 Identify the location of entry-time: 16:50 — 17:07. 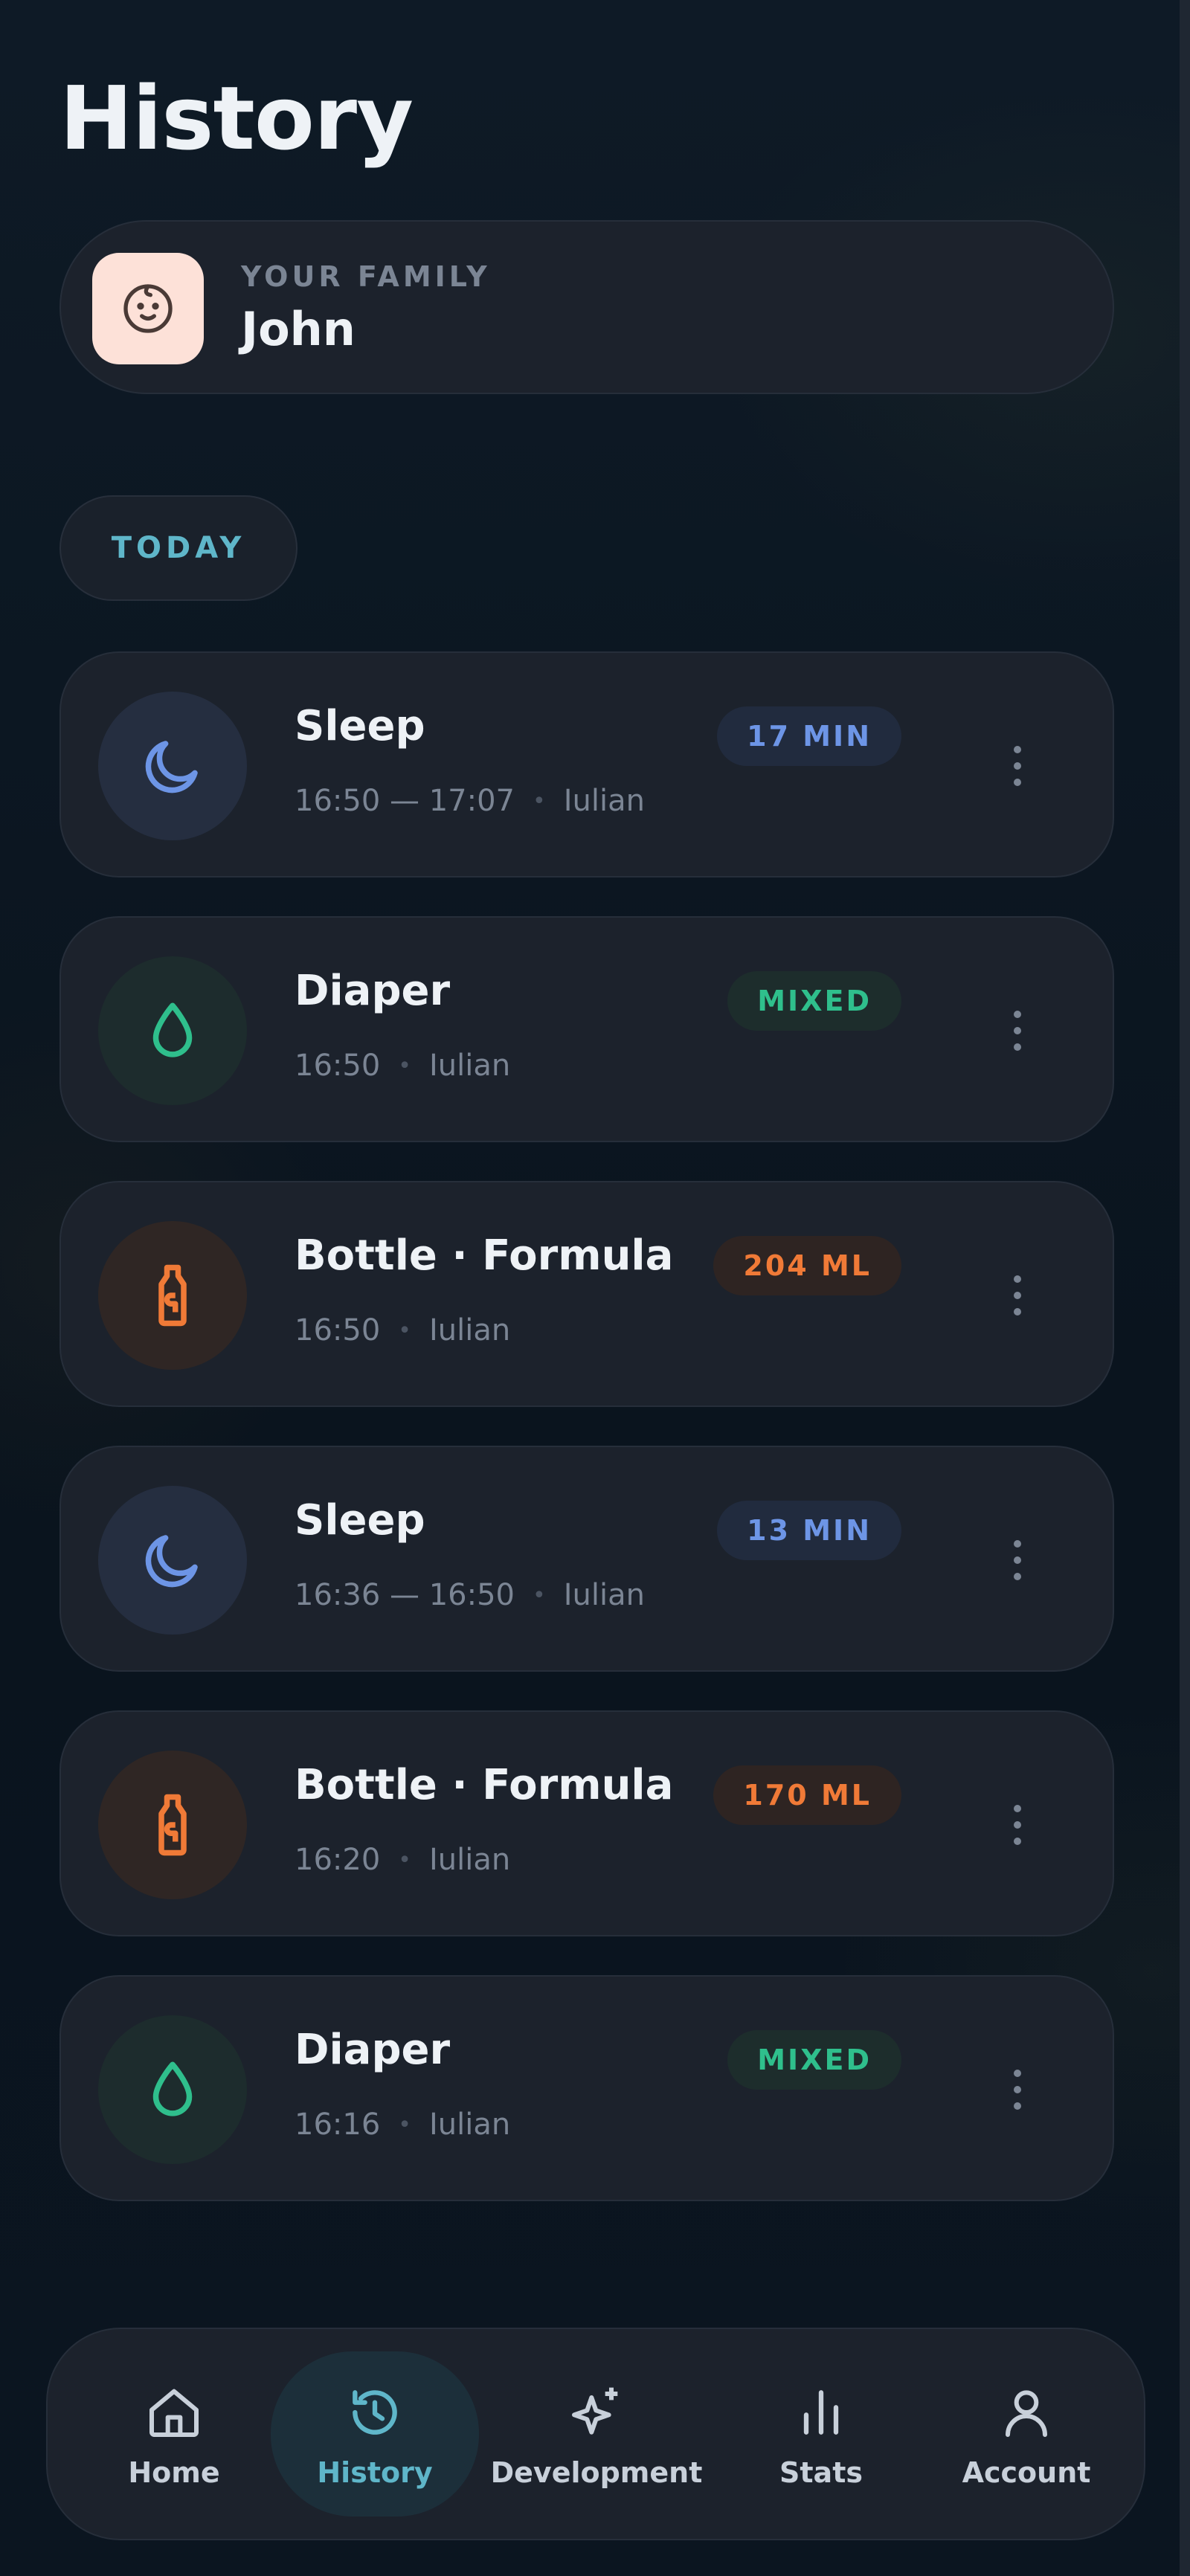
(405, 801).